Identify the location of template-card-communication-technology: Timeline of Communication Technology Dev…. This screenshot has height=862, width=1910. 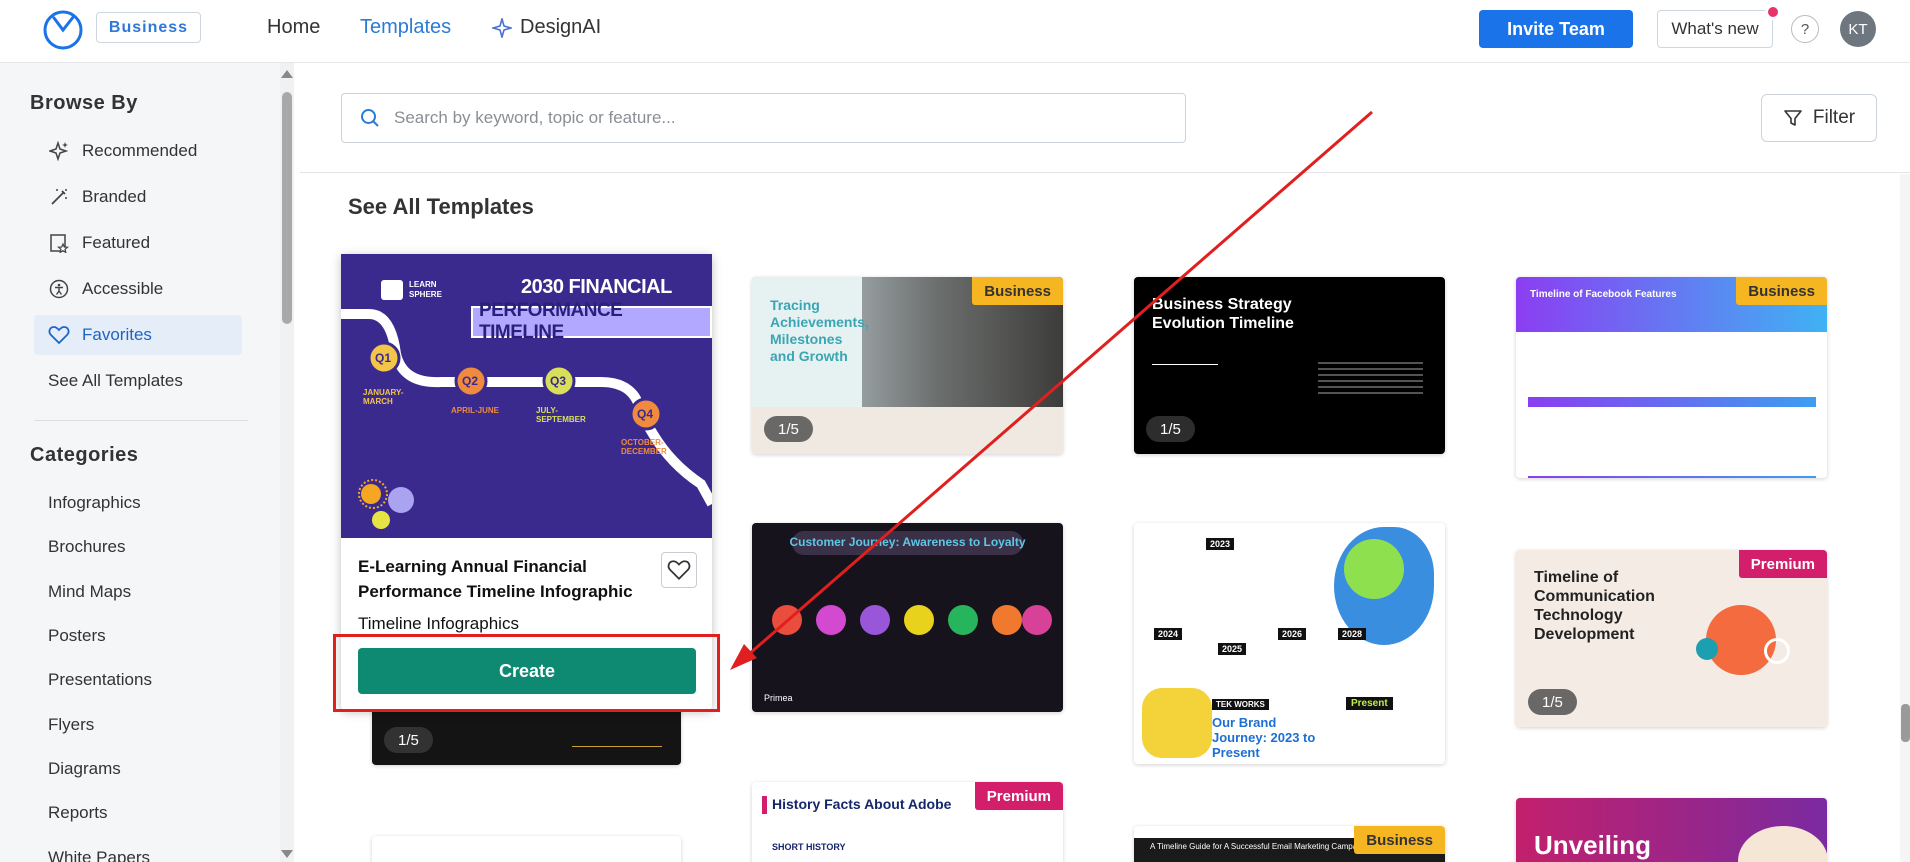
(1671, 638).